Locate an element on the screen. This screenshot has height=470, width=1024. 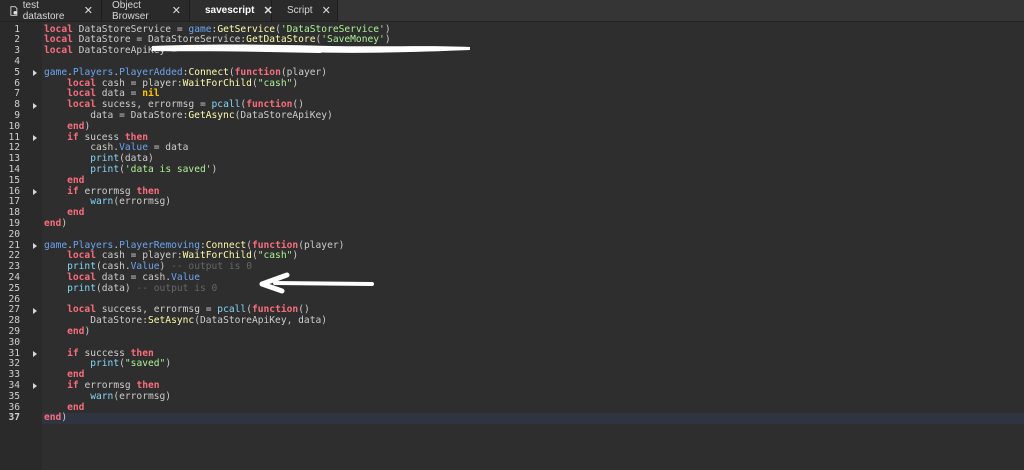
code-text: (DataStoreApiKey, data) is located at coordinates (261, 321).